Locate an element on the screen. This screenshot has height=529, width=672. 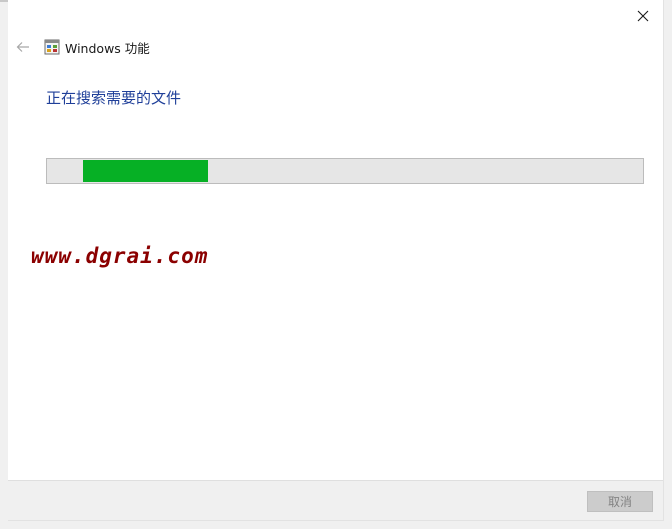
watermark-text: www.dgrai.com is located at coordinates (120, 256).